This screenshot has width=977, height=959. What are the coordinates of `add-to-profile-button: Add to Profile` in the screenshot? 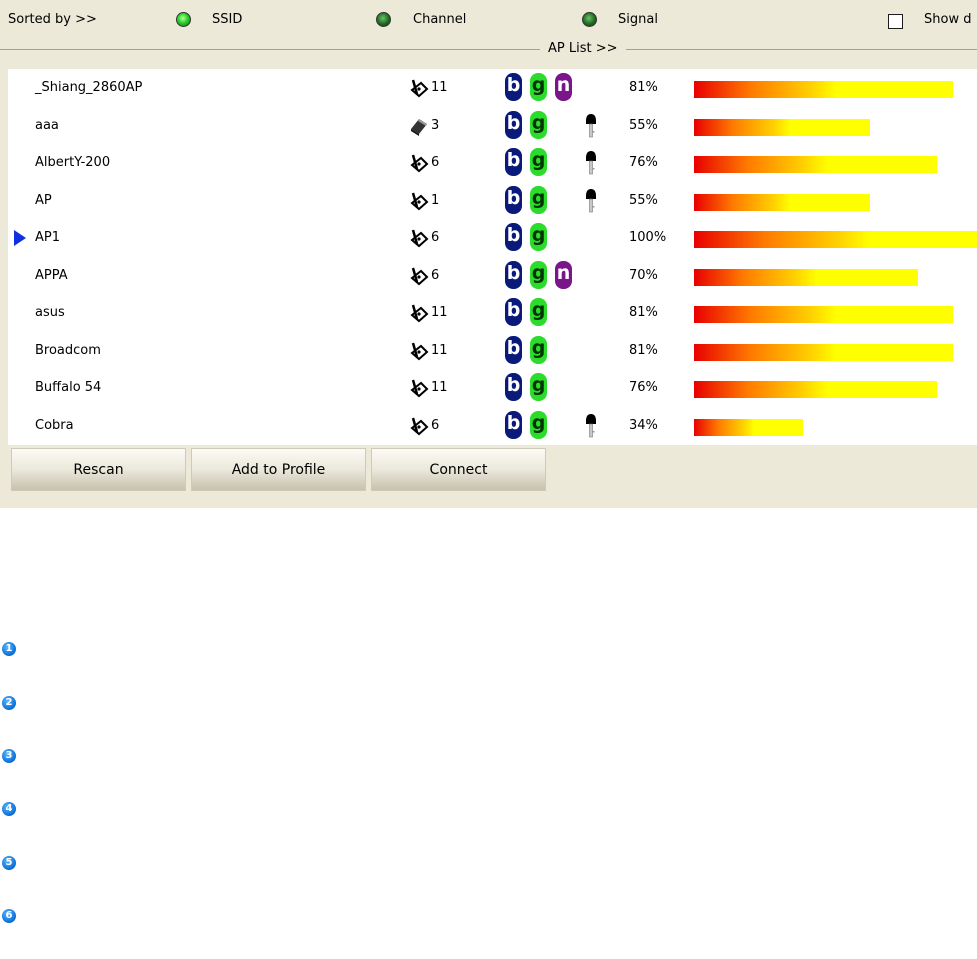 It's located at (278, 469).